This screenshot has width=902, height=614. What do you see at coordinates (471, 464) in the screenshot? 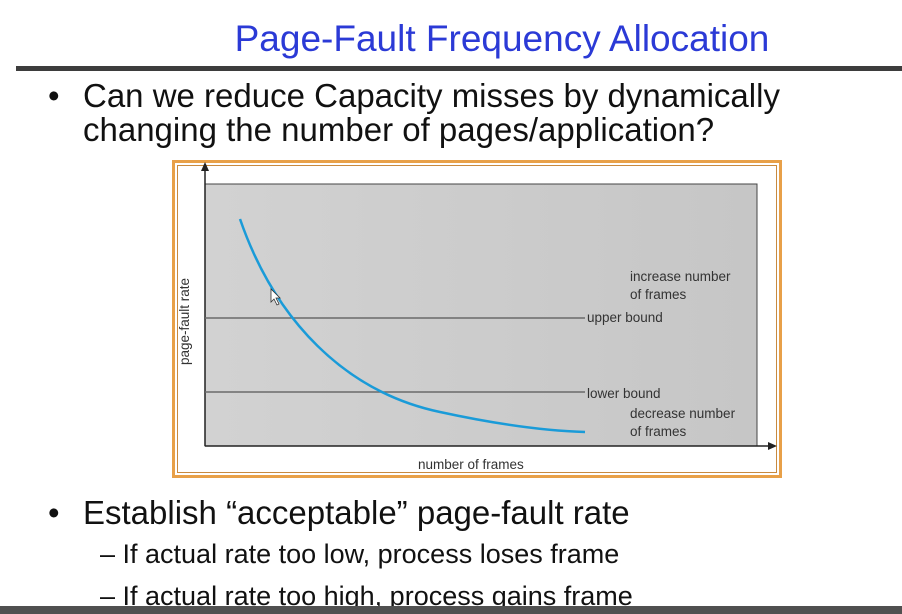
I see `x-axis-label: number of frames` at bounding box center [471, 464].